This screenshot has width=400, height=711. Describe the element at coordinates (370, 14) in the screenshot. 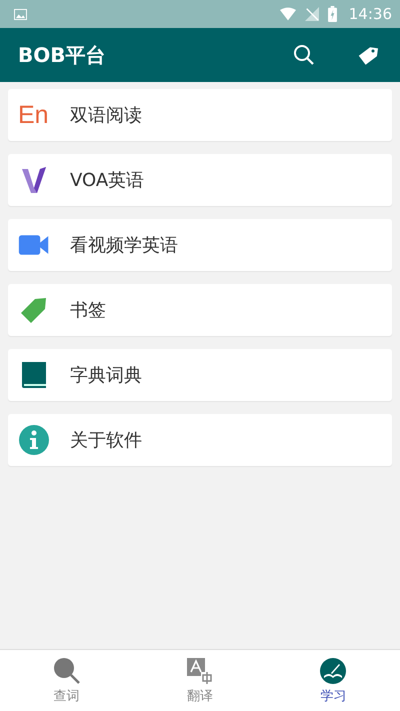

I see `clock-time: 14:36` at that location.